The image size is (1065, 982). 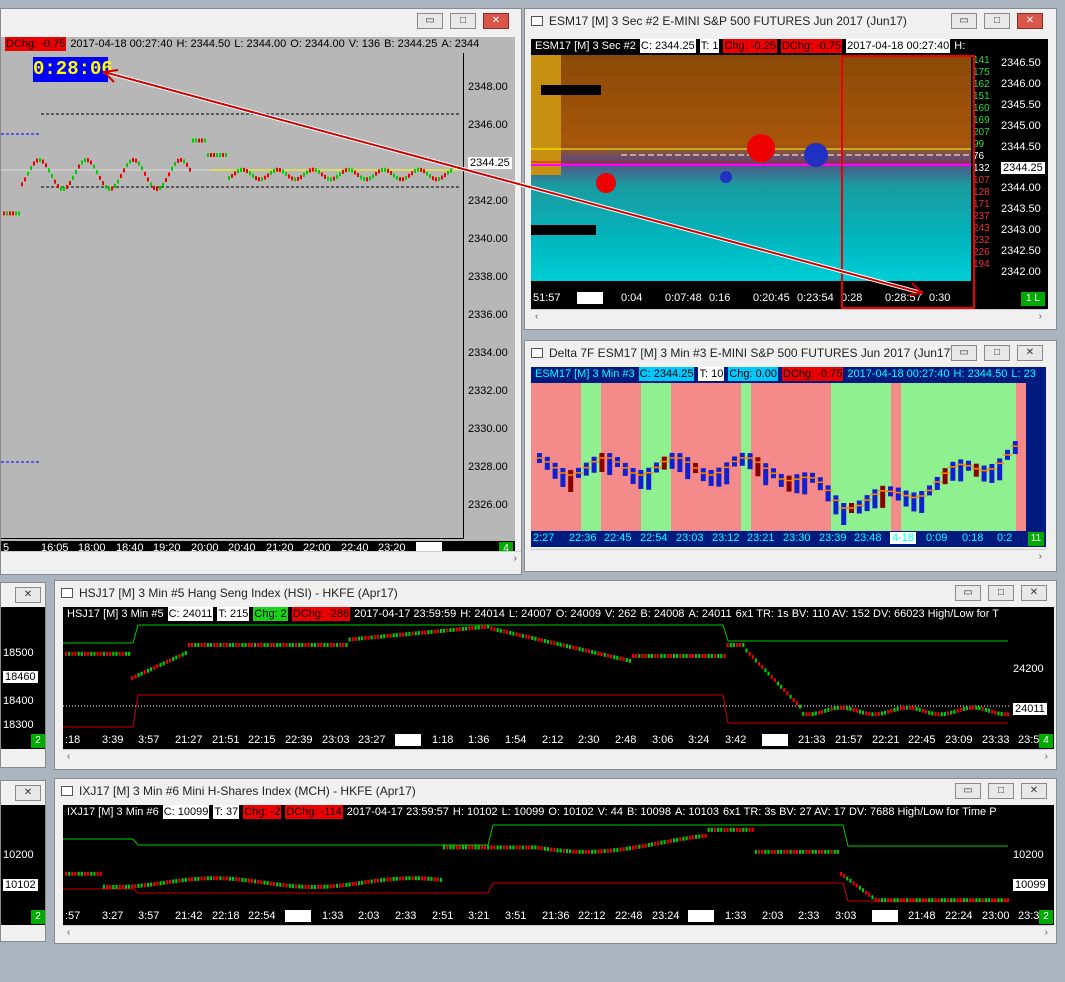 I want to click on high-value: H: 2344.50, so click(x=203, y=44).